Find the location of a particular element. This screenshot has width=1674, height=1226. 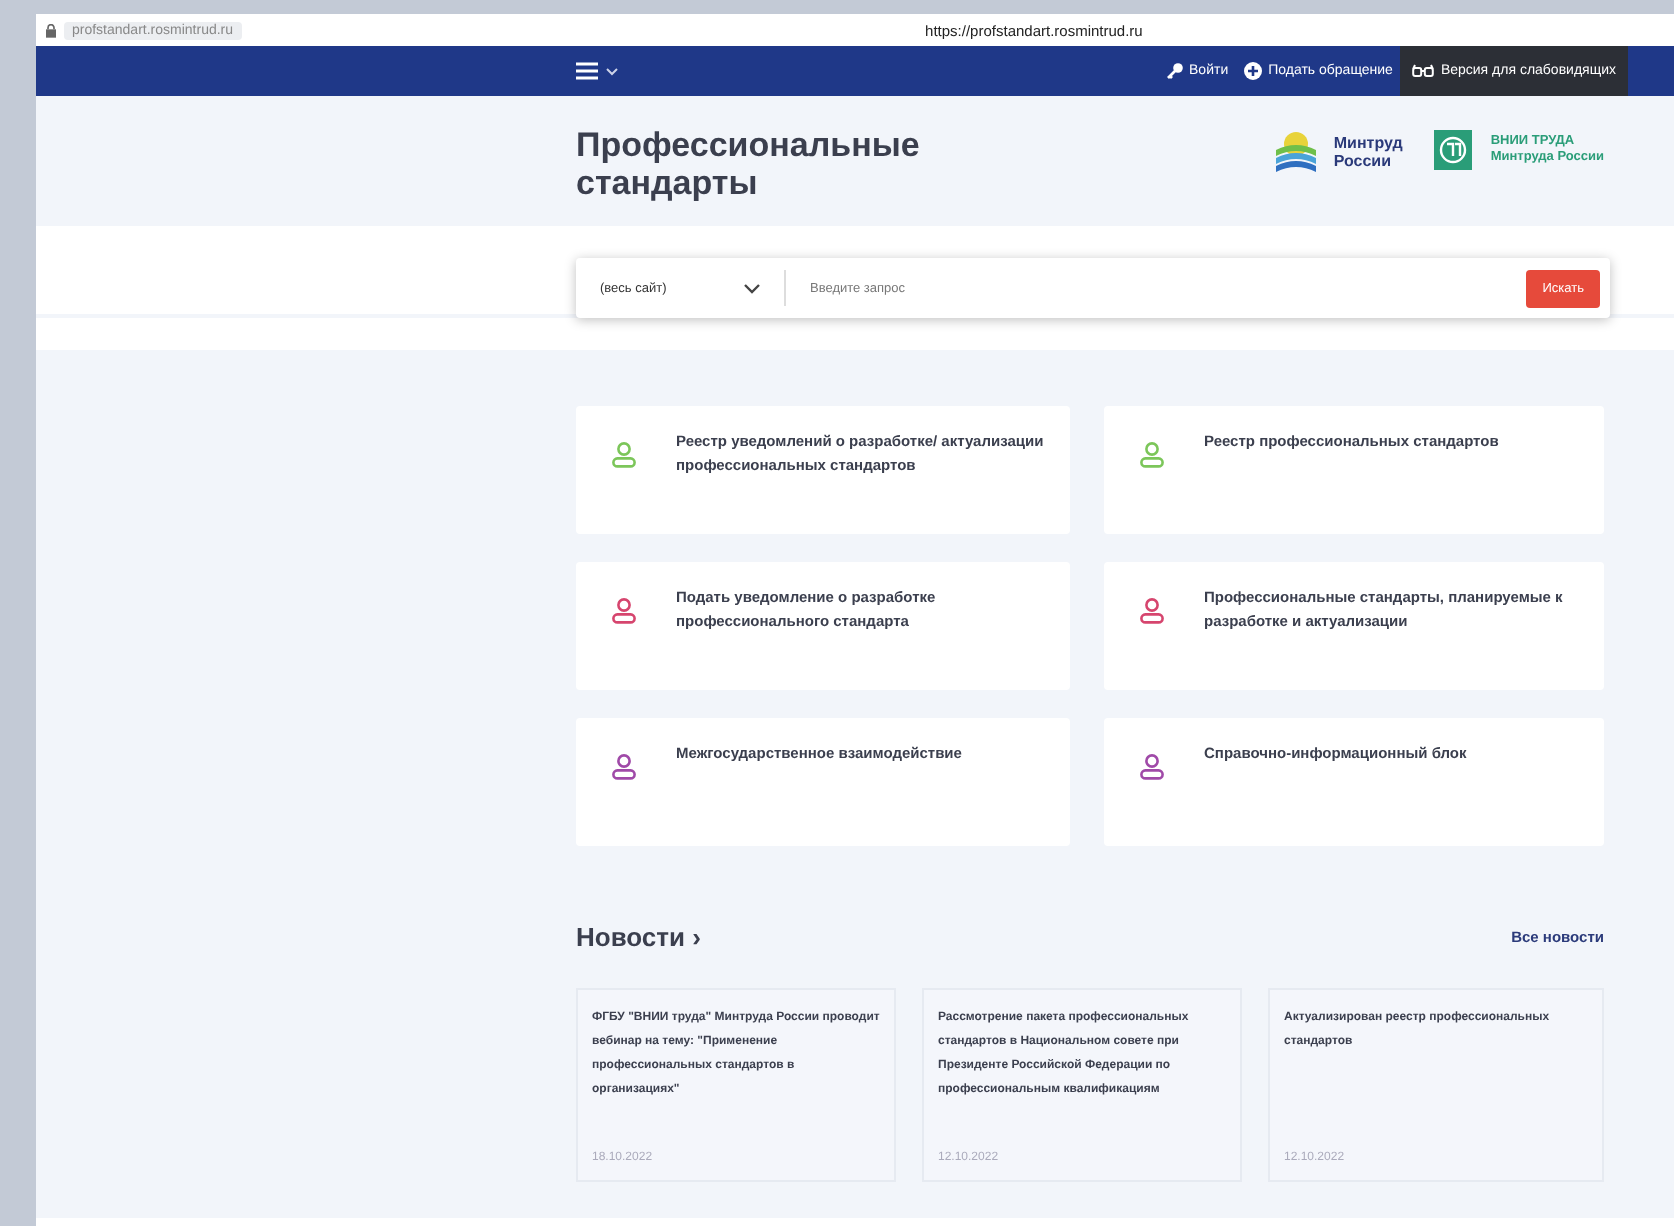

site-title: Профессиональные стандарты is located at coordinates (749, 164).